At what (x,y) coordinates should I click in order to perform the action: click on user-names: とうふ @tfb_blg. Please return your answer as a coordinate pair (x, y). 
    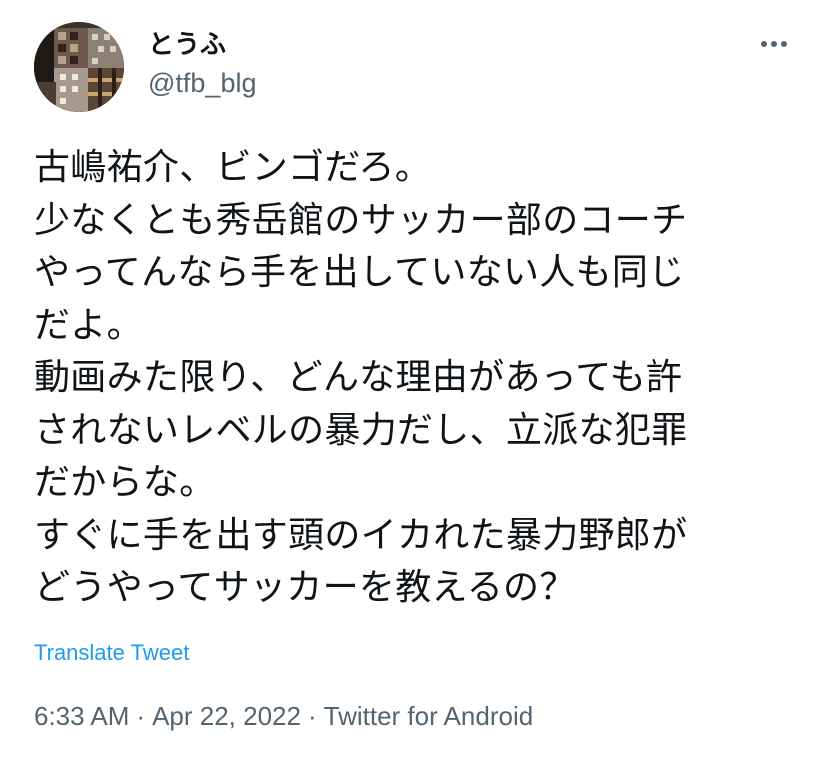
    Looking at the image, I should click on (202, 64).